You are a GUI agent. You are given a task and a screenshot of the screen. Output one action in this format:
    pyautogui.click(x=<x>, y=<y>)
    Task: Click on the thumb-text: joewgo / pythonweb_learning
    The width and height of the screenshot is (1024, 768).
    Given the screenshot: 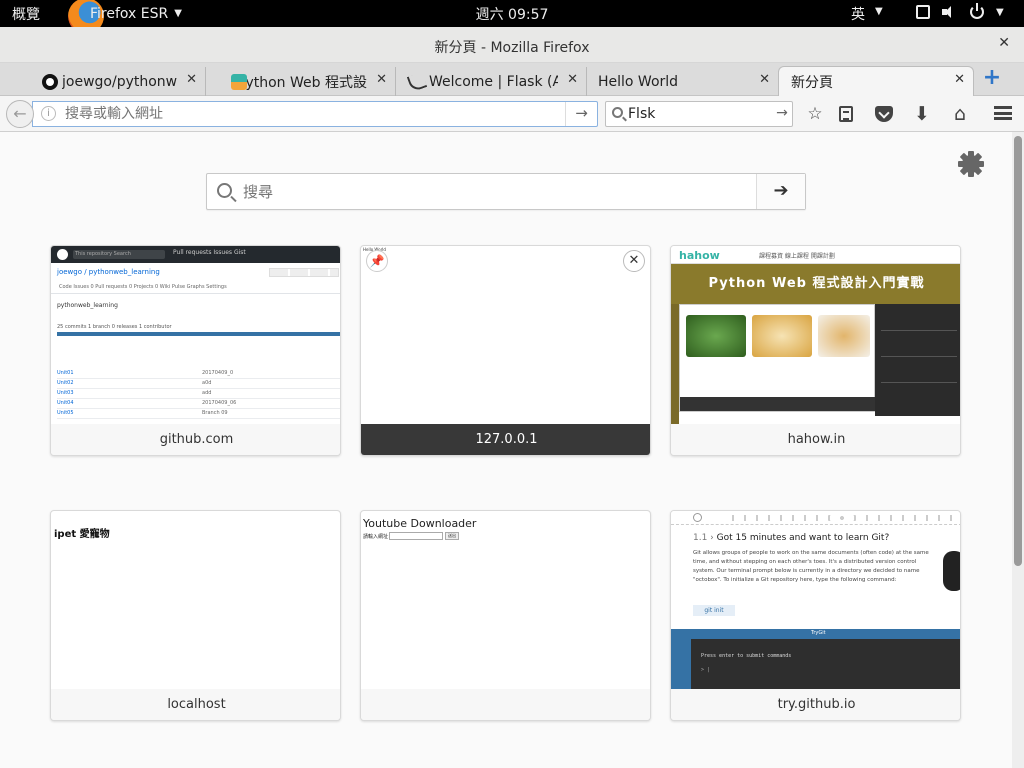 What is the action you would take?
    pyautogui.click(x=108, y=272)
    